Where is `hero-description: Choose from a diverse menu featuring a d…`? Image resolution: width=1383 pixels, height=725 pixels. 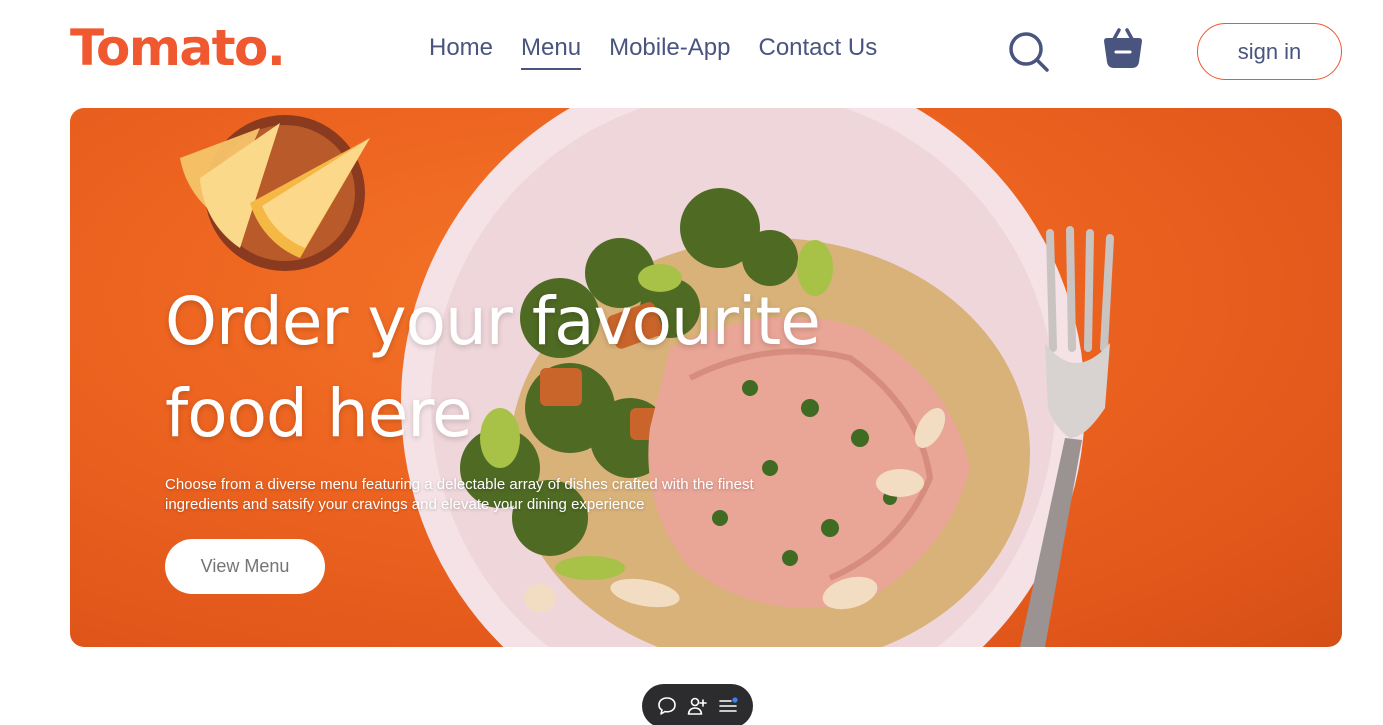
hero-description: Choose from a diverse menu featuring a d… is located at coordinates (459, 494).